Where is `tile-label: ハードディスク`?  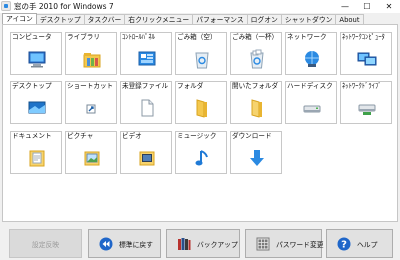
tile-label: ハードディスク is located at coordinates (310, 86).